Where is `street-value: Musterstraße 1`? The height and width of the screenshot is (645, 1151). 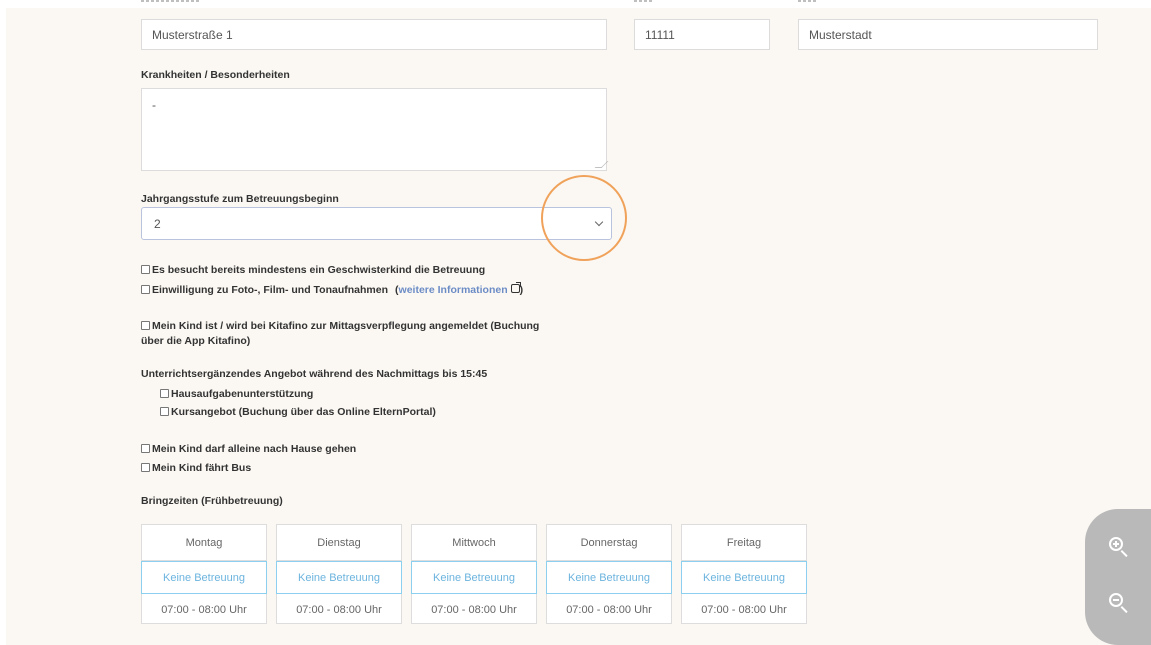 street-value: Musterstraße 1 is located at coordinates (192, 34).